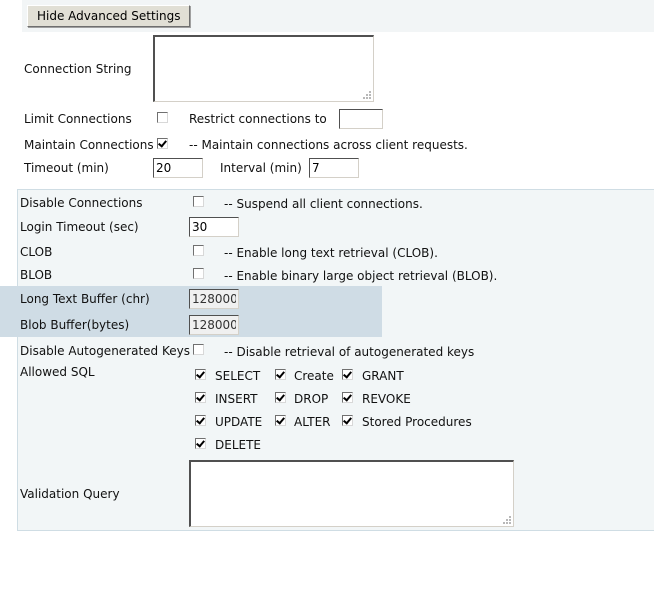 This screenshot has width=654, height=606. Describe the element at coordinates (85, 299) in the screenshot. I see `long-text-buffer-label: Long Text Buffer (chr)` at that location.